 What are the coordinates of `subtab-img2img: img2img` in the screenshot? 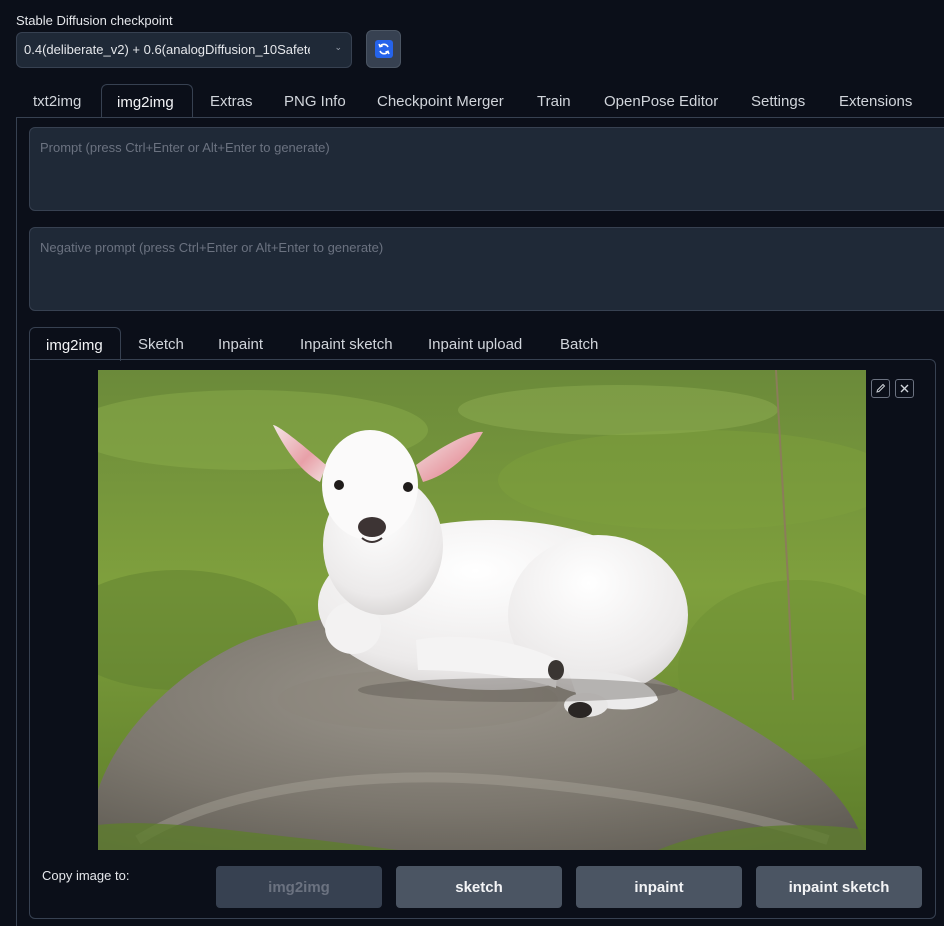 It's located at (75, 344).